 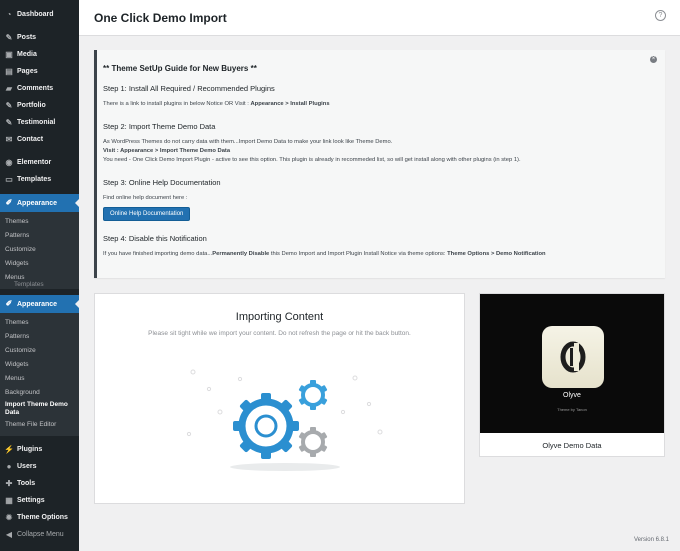 I want to click on olyve-logo-icon, so click(x=573, y=357).